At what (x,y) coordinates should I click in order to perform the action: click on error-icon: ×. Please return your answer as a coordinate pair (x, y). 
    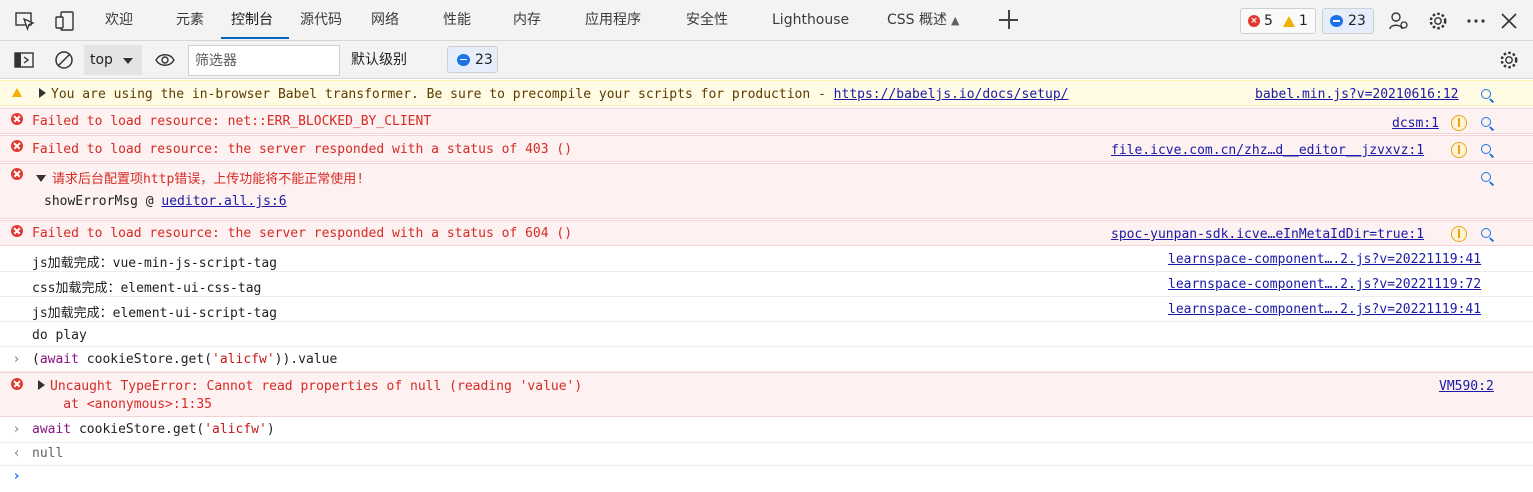
    Looking at the image, I should click on (1254, 21).